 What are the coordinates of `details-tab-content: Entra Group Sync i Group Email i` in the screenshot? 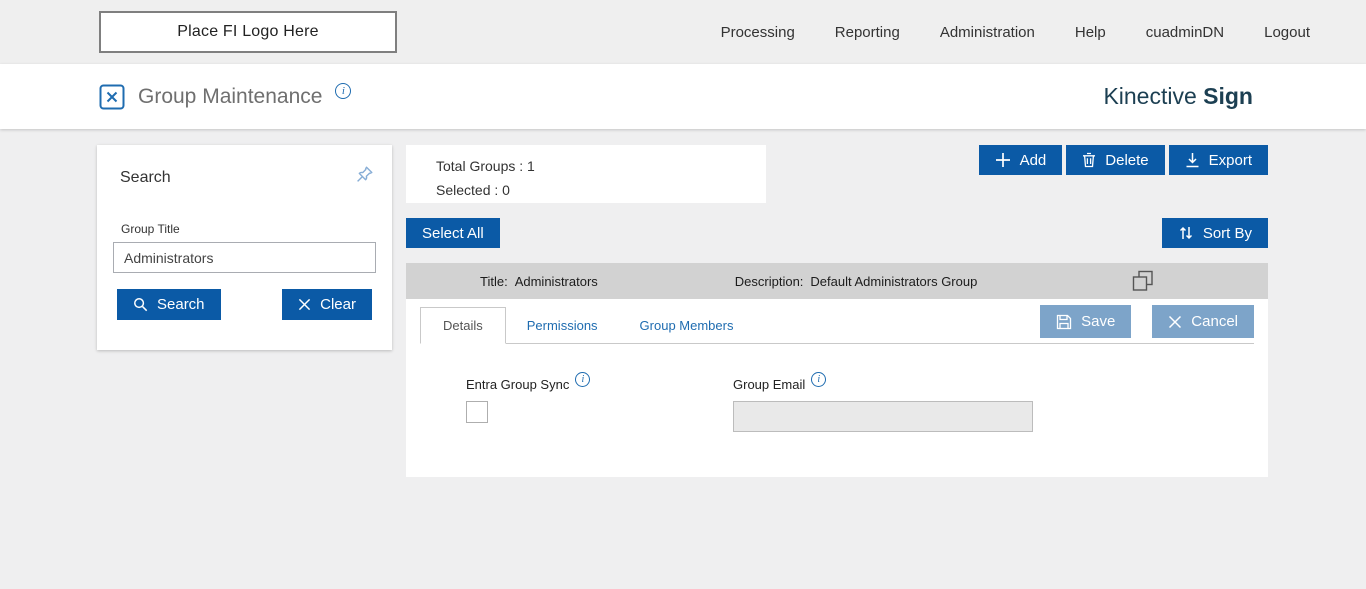 It's located at (837, 410).